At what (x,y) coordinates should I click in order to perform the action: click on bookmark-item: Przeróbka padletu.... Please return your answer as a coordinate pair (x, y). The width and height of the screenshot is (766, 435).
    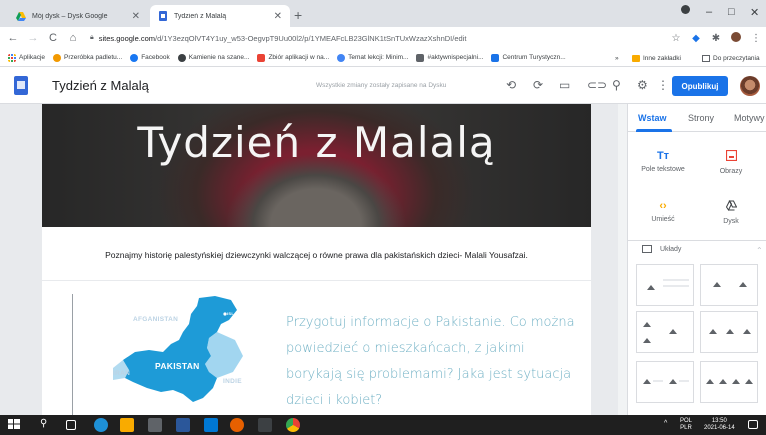
    Looking at the image, I should click on (87, 57).